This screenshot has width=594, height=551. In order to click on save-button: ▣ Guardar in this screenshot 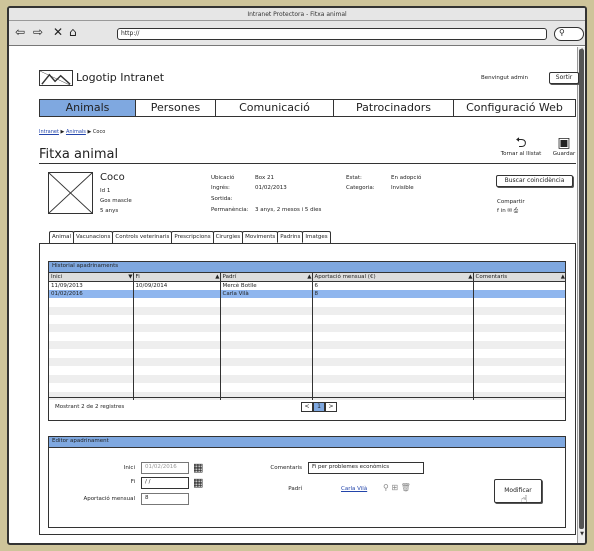, I will do `click(564, 146)`.